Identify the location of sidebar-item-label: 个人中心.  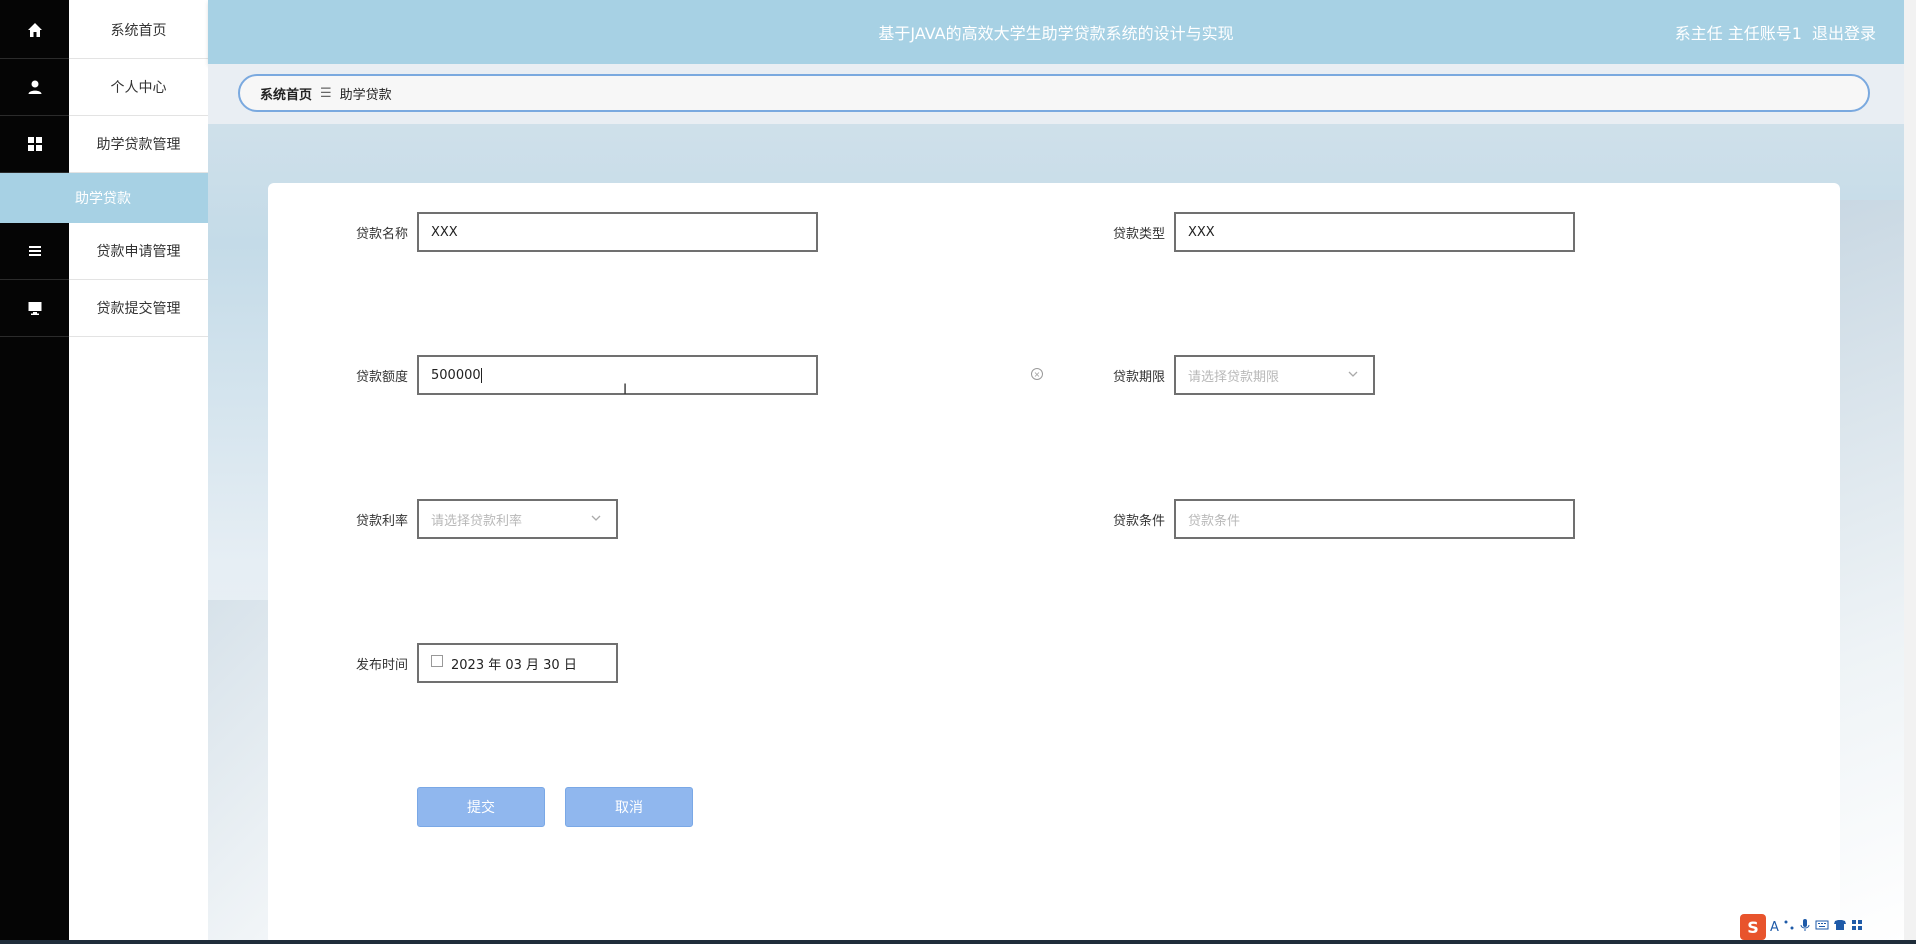
(138, 87).